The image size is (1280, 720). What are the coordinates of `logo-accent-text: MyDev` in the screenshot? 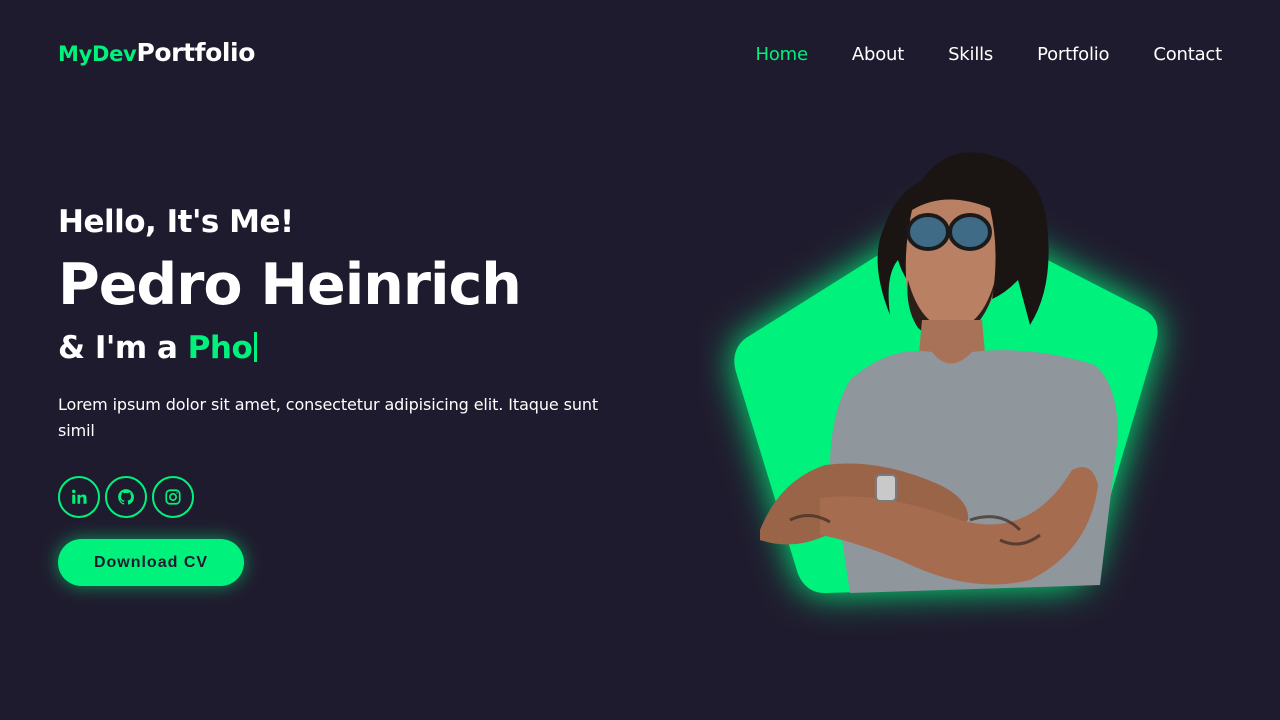 It's located at (97, 54).